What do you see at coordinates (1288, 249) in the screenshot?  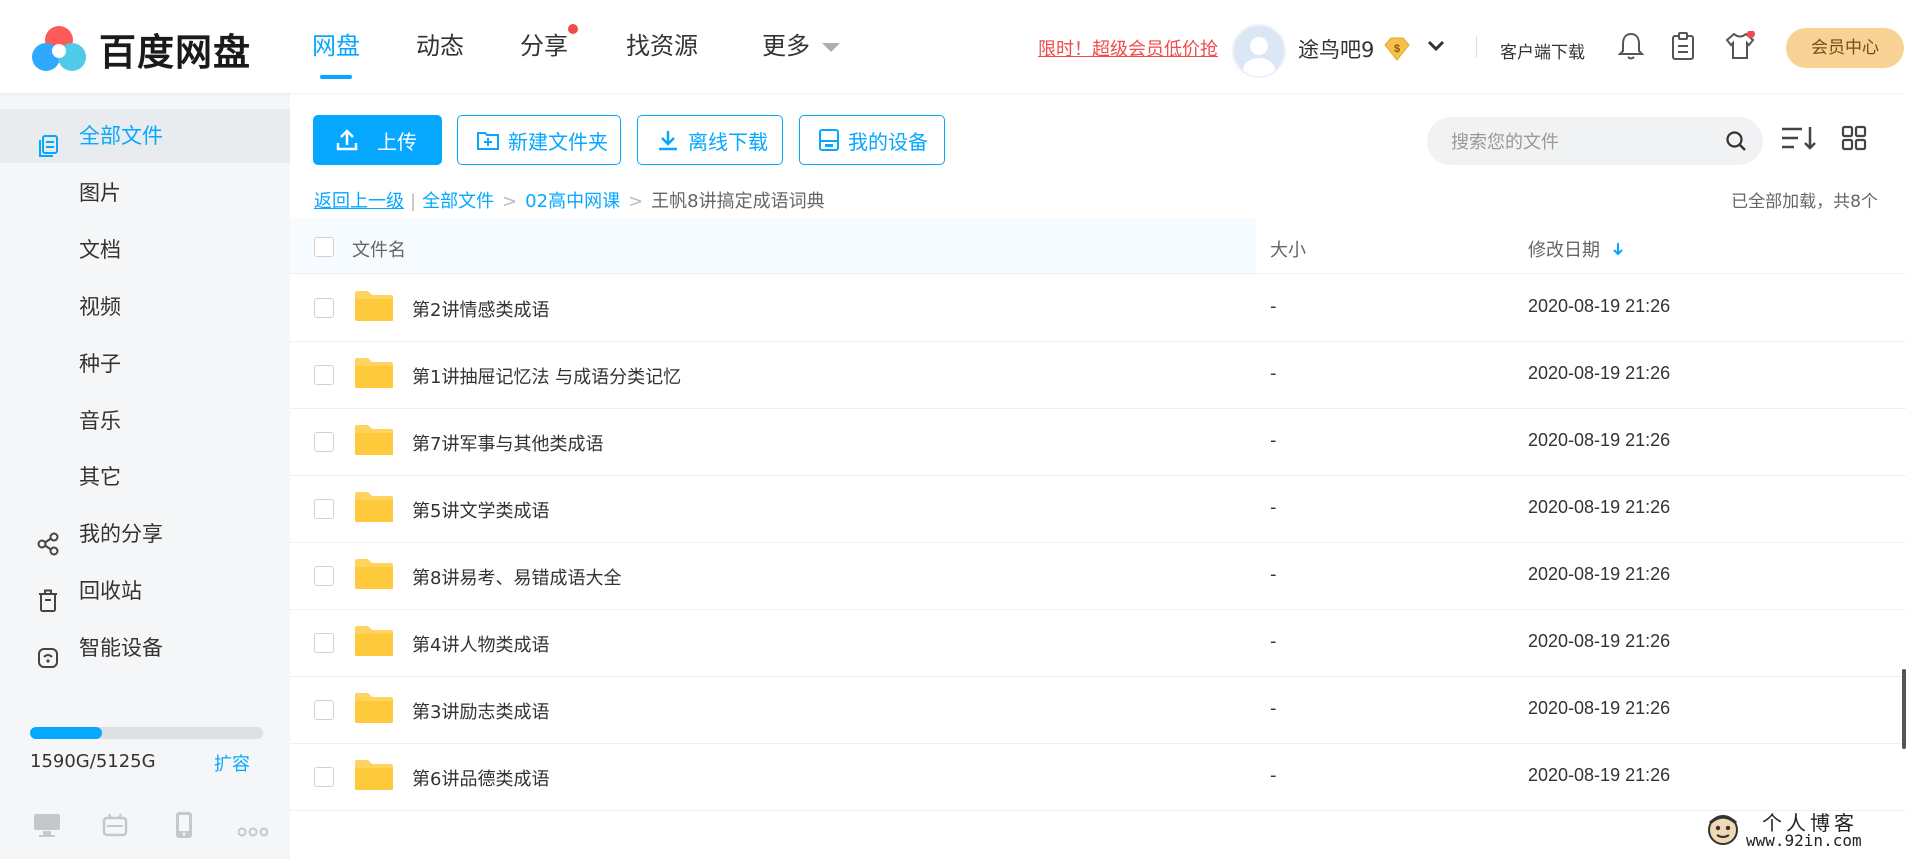 I see `column-header-size: 大小` at bounding box center [1288, 249].